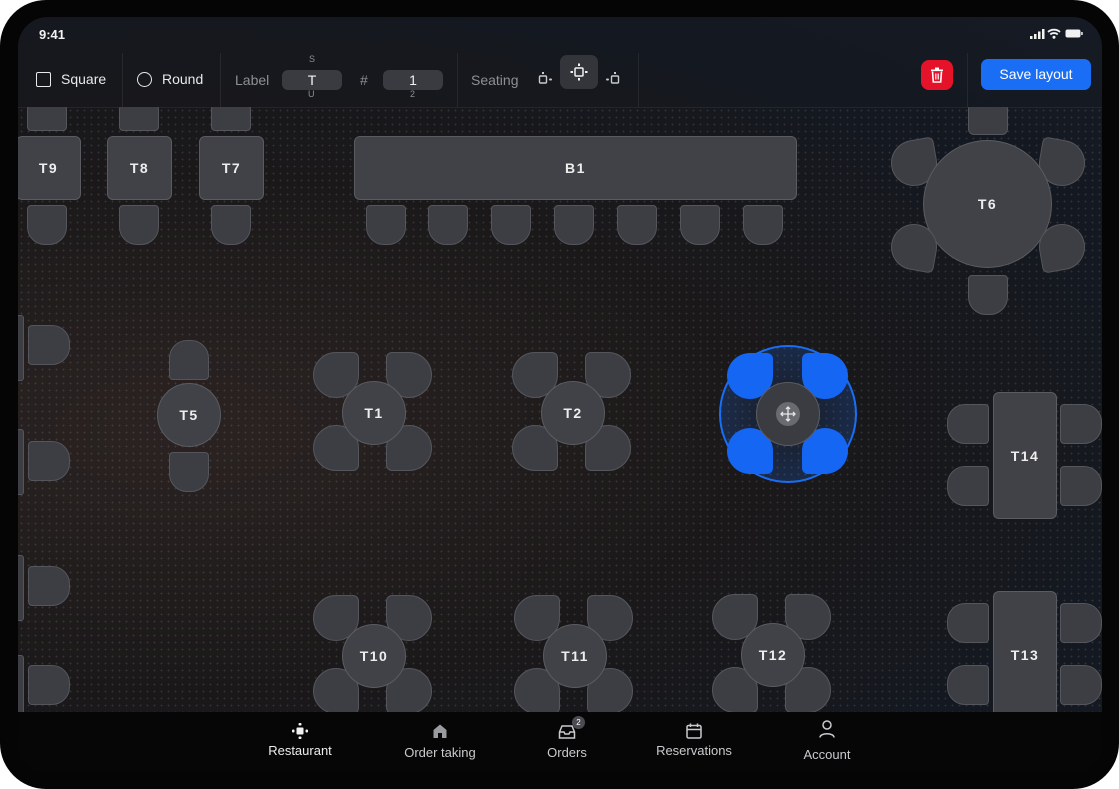 The width and height of the screenshot is (1119, 789). What do you see at coordinates (52, 34) in the screenshot?
I see `status-time: 9:41` at bounding box center [52, 34].